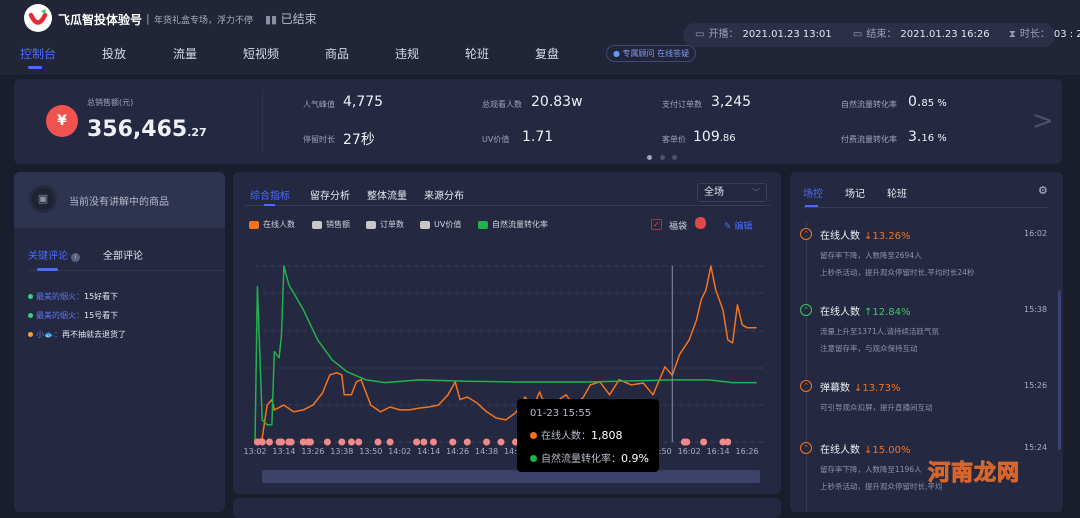 The image size is (1080, 518). I want to click on legend-item-3: UV价值, so click(440, 224).